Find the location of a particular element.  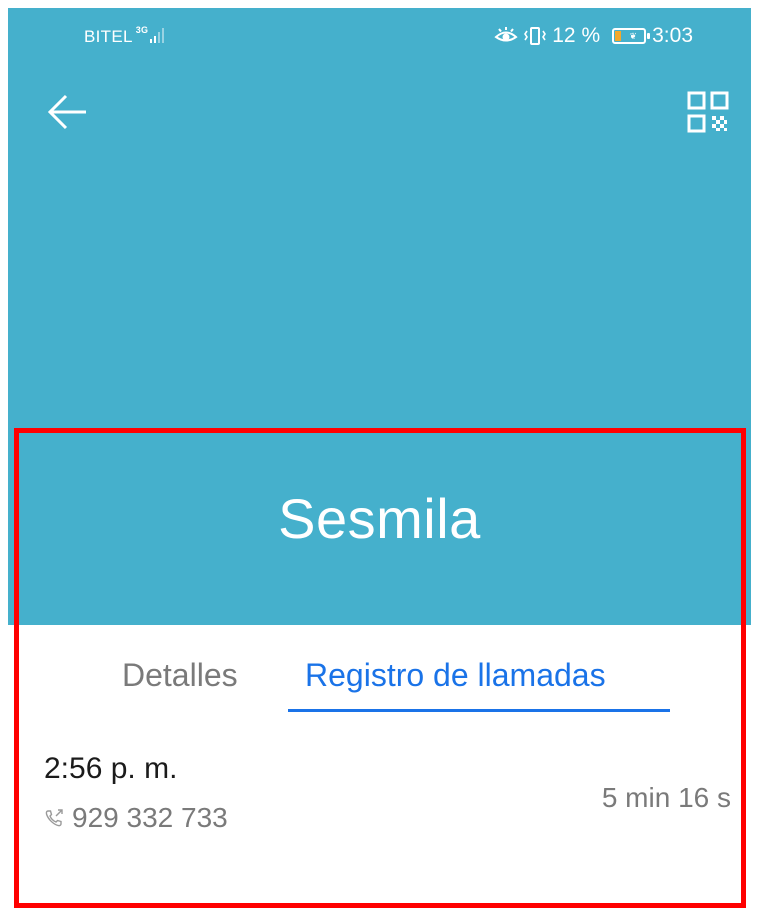

qr-code-button is located at coordinates (708, 112).